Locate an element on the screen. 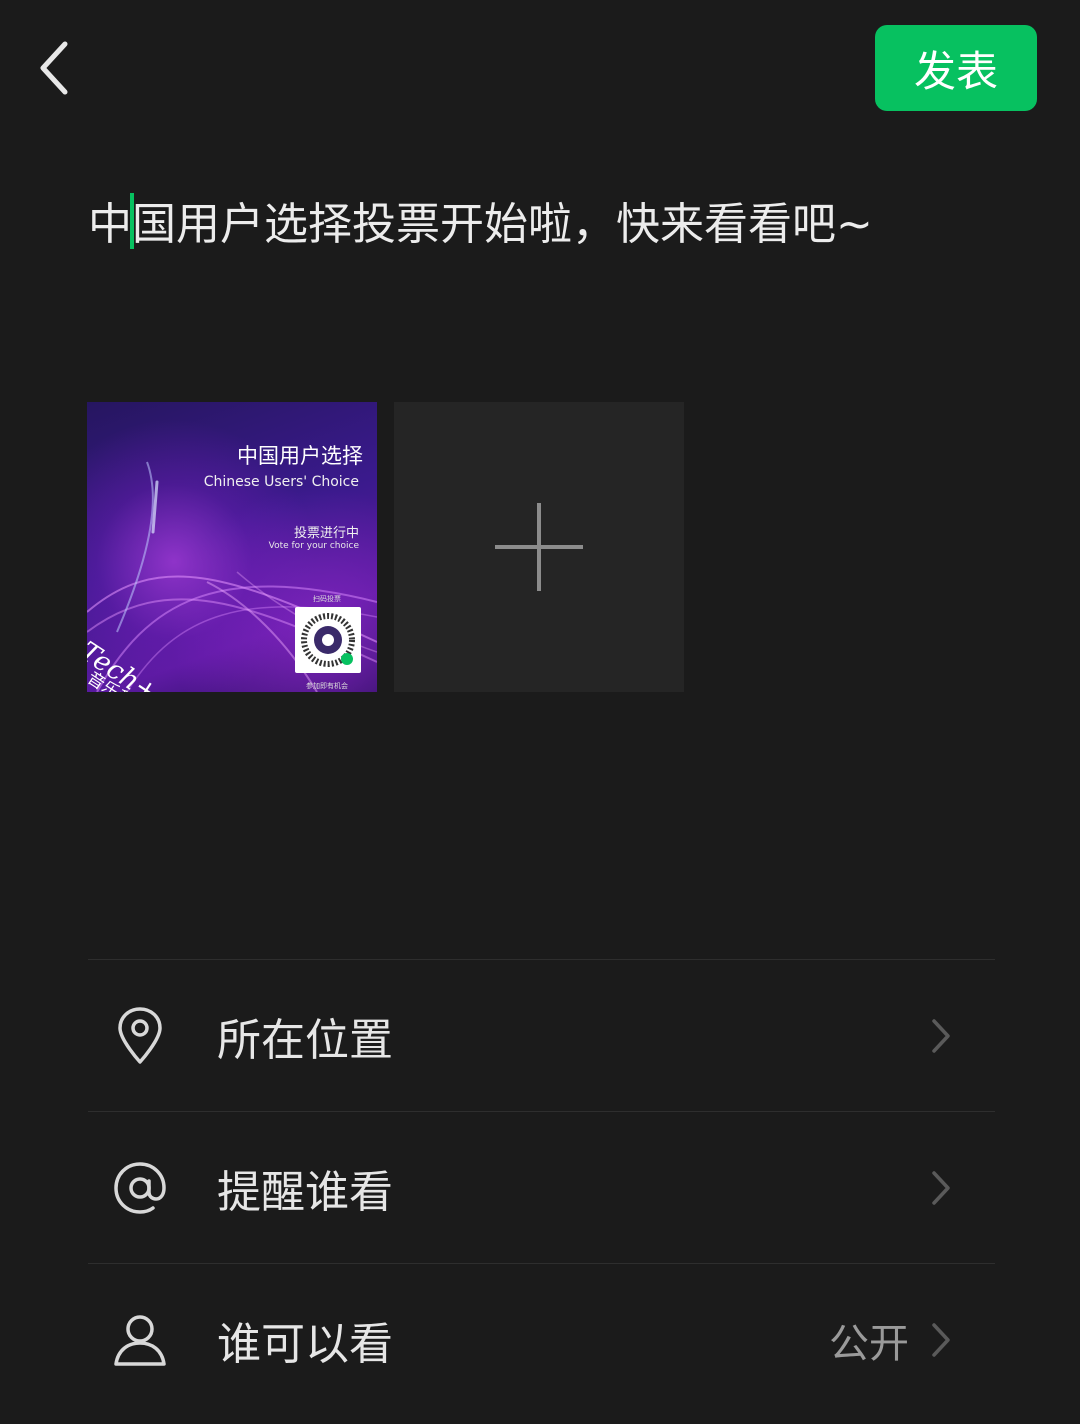 The image size is (1080, 1424). add-image-button is located at coordinates (539, 547).